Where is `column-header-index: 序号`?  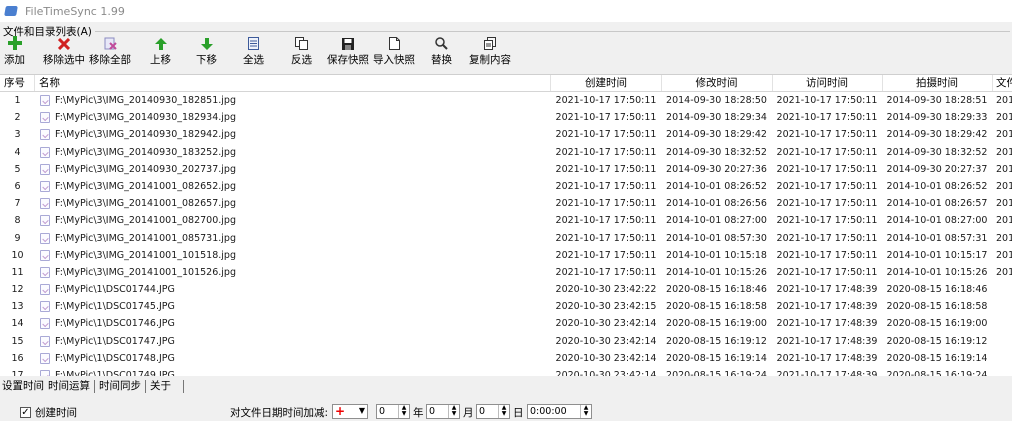
column-header-index: 序号 is located at coordinates (17, 83).